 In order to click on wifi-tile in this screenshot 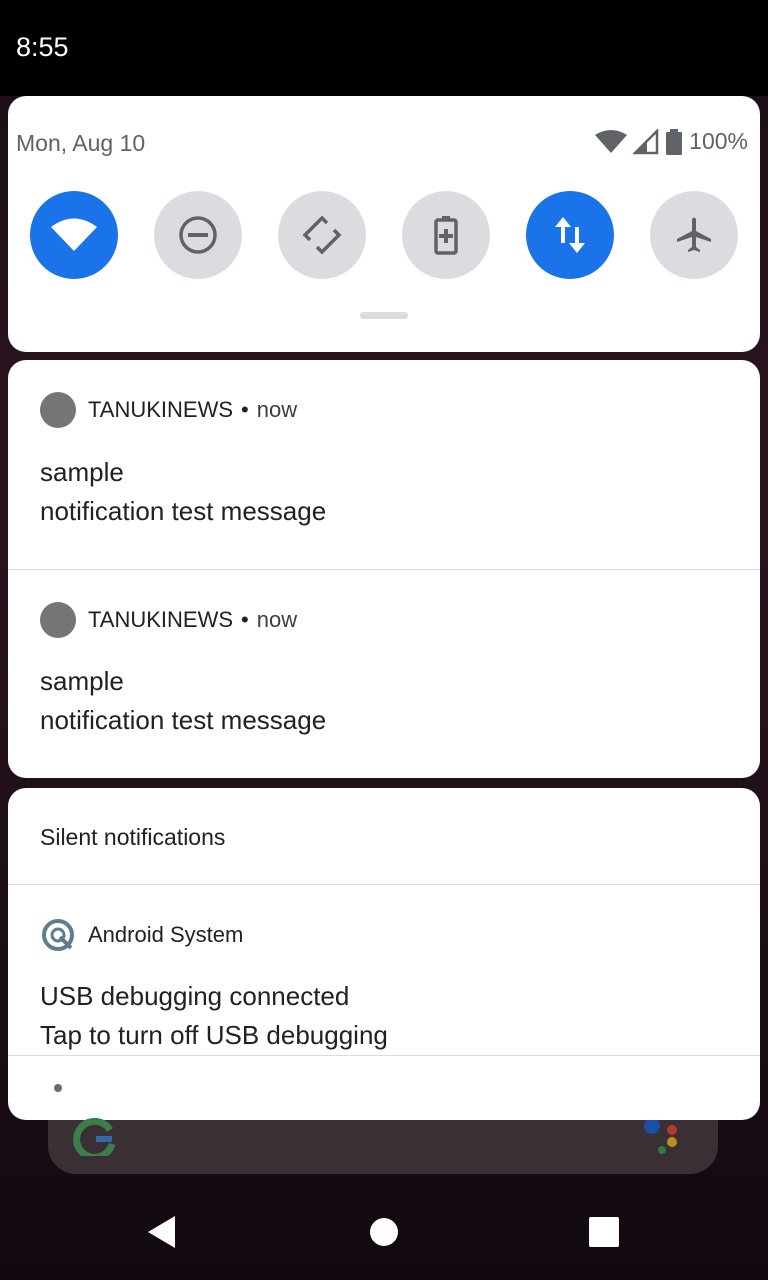, I will do `click(74, 235)`.